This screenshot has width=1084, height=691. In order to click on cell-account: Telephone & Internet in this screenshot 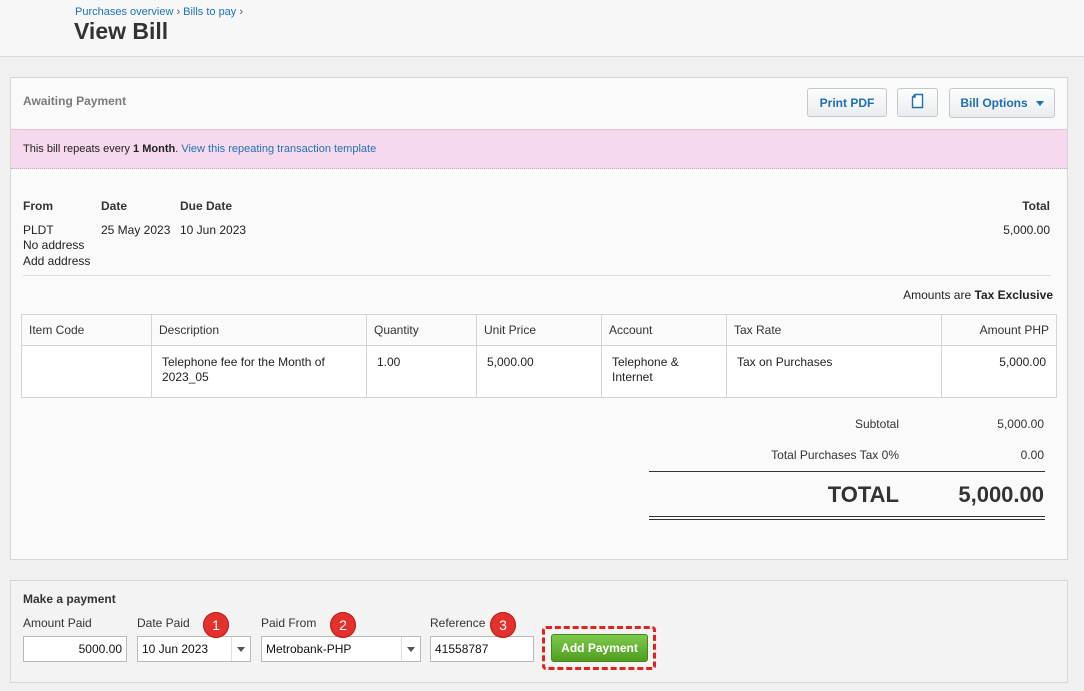, I will do `click(664, 371)`.